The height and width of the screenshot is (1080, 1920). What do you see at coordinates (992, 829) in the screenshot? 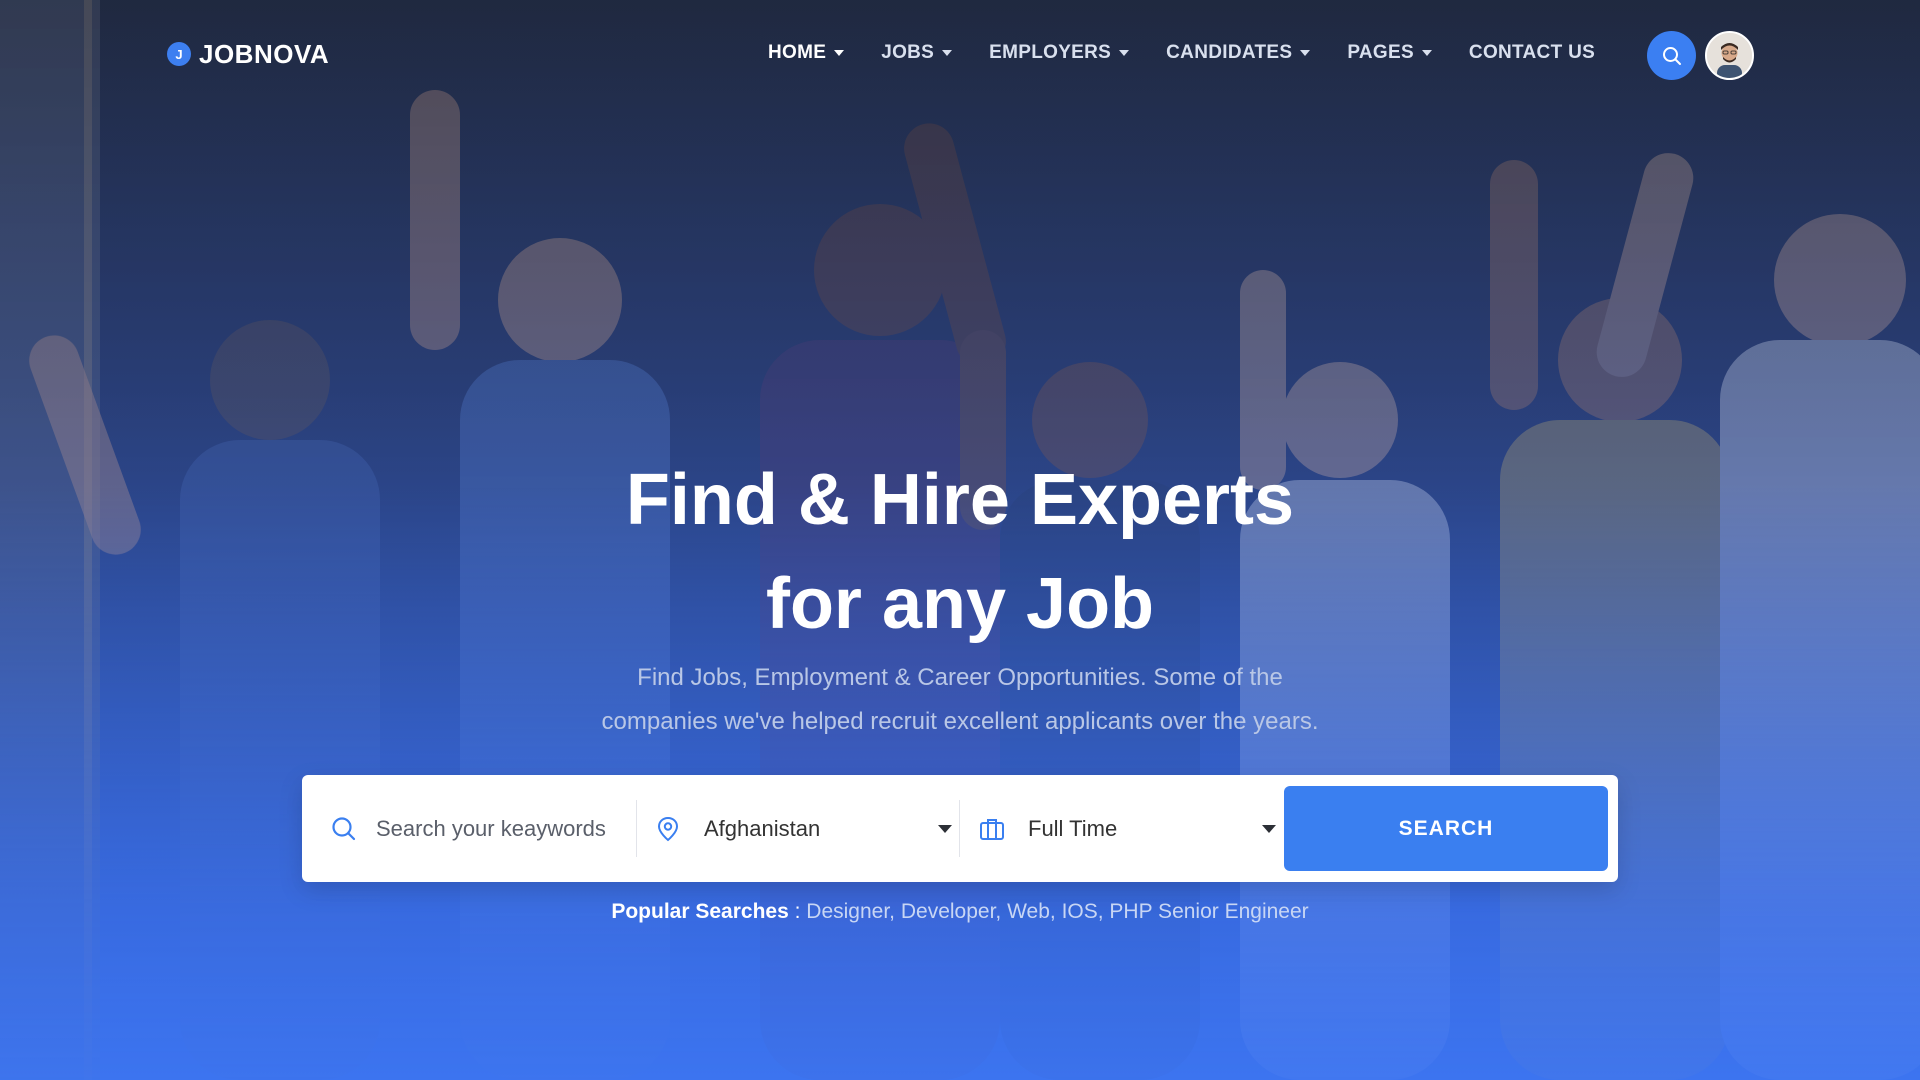
I see `briefcase-icon` at bounding box center [992, 829].